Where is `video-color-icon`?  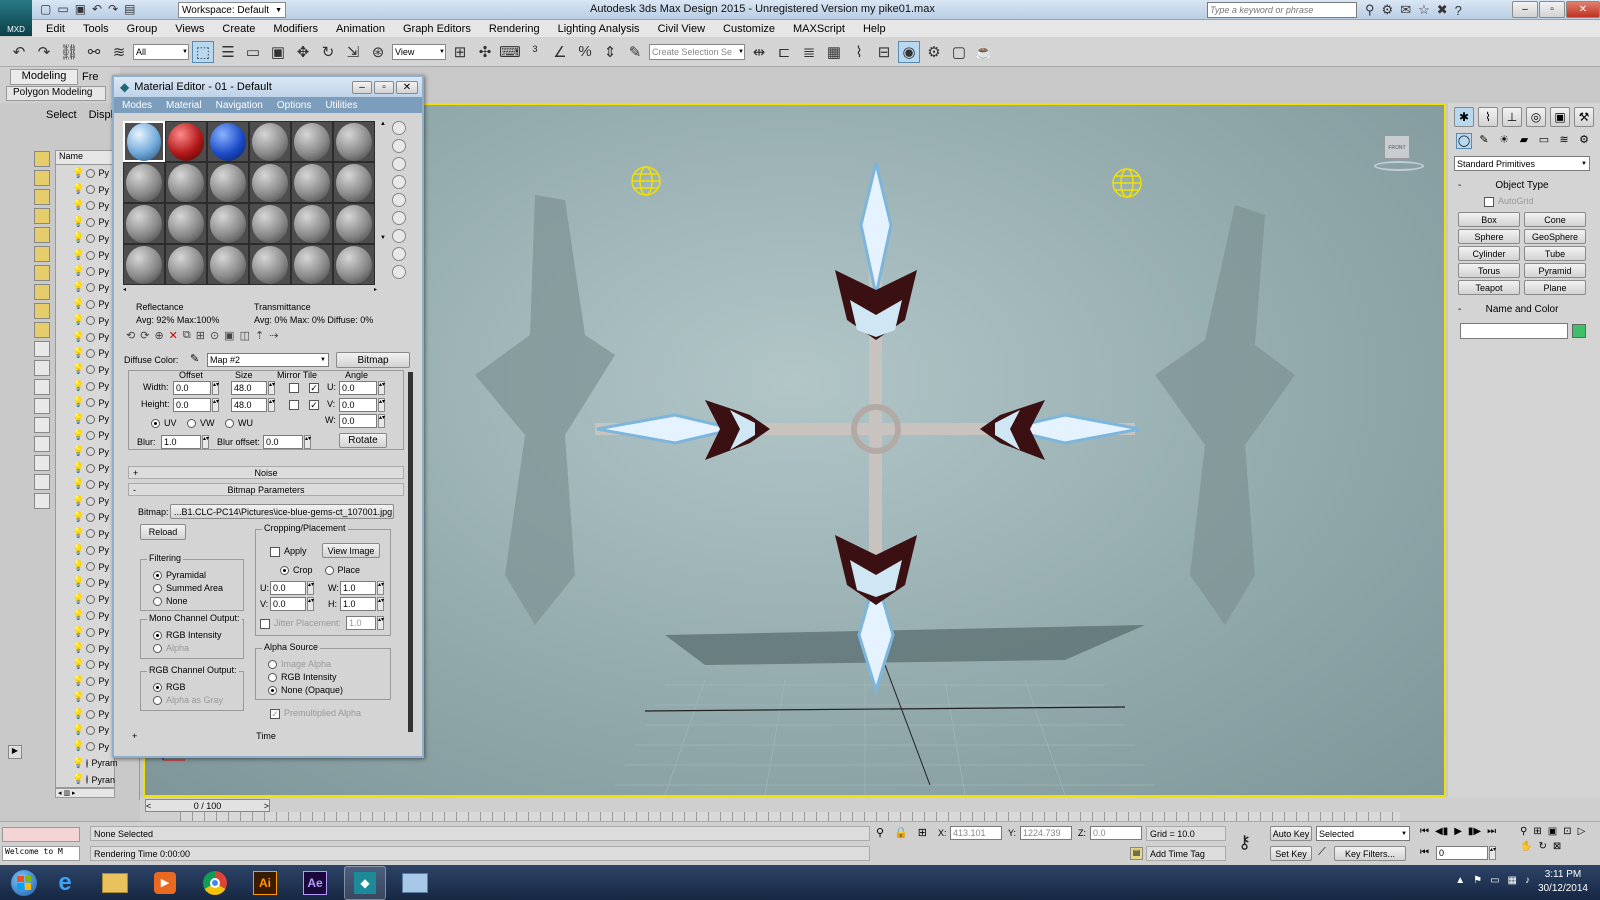 video-color-icon is located at coordinates (399, 200).